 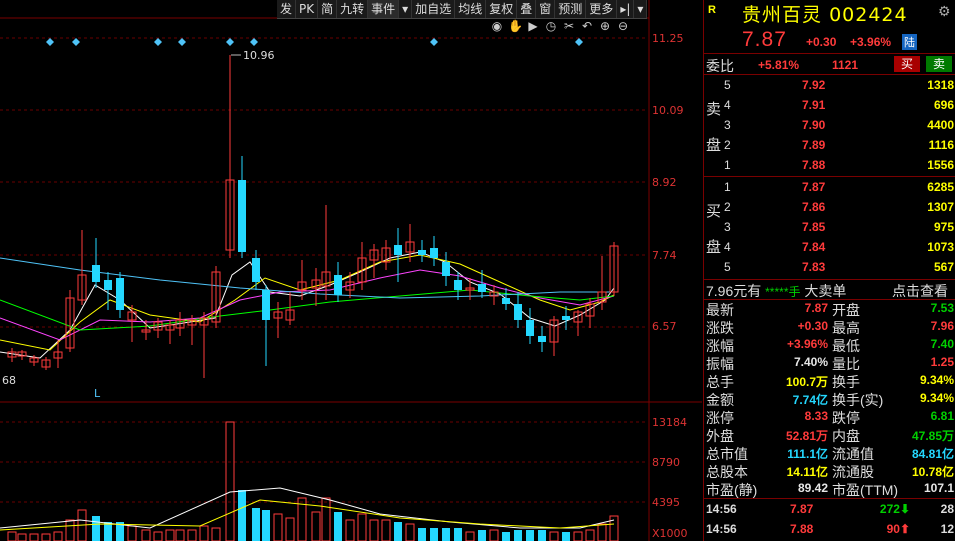 What do you see at coordinates (829, 248) in the screenshot?
I see `buy-row: 4 7.84 1073` at bounding box center [829, 248].